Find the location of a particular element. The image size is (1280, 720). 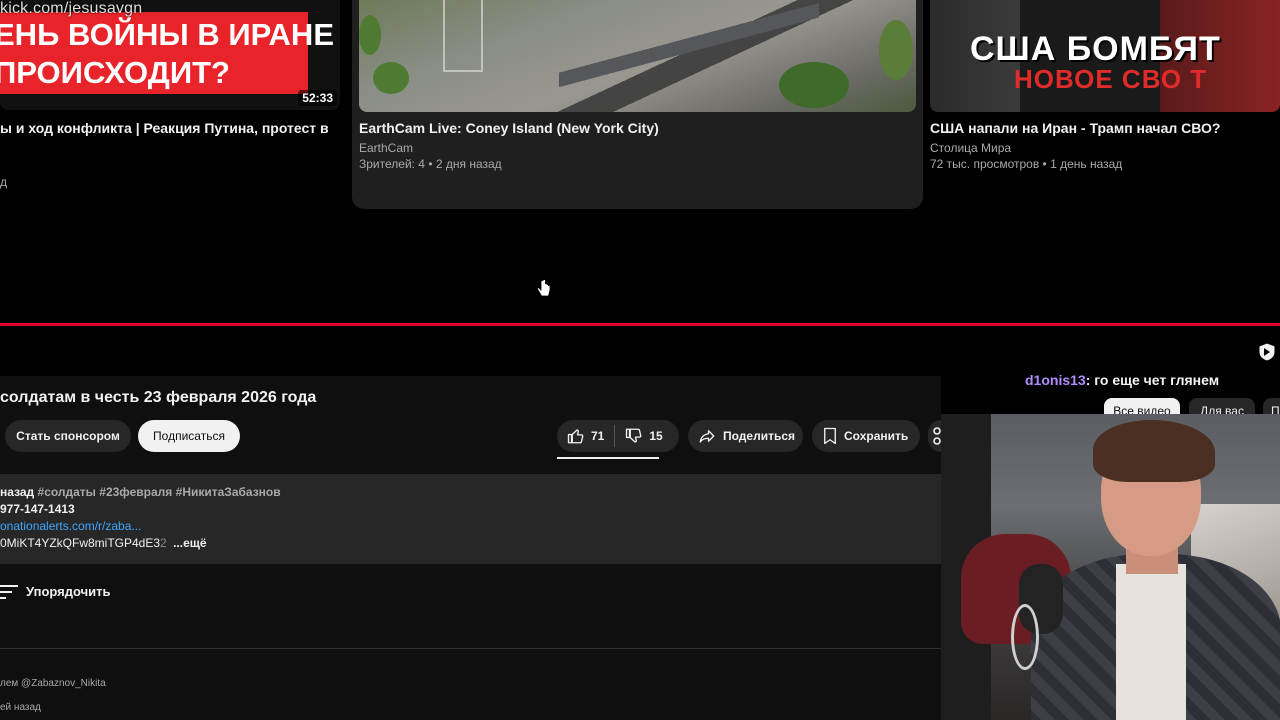

video-meta-2: Зрителей: 4 • 2 дня назад is located at coordinates (430, 164).